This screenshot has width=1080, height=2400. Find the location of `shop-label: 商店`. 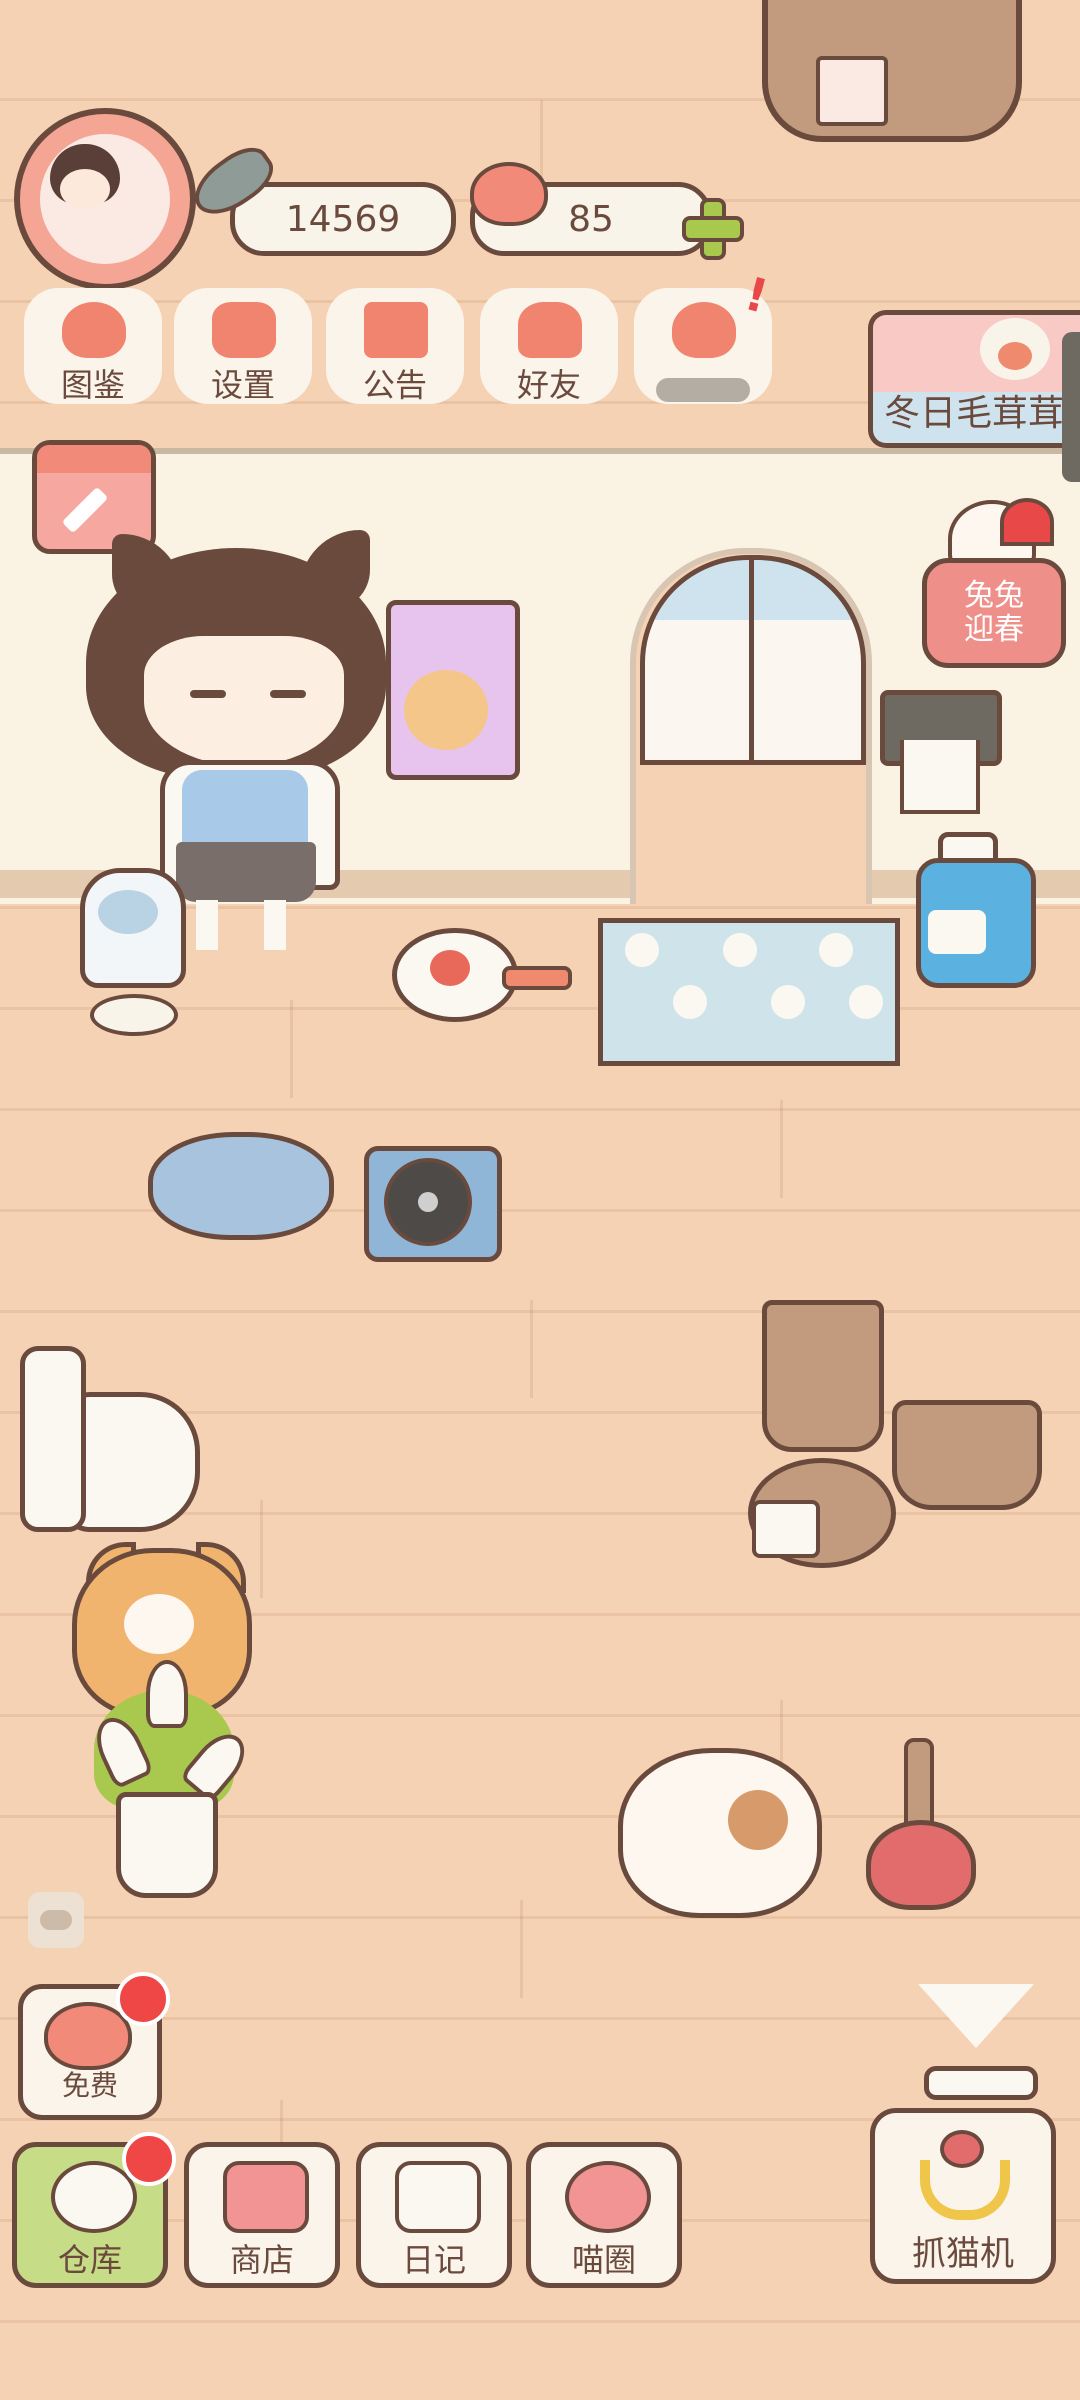

shop-label: 商店 is located at coordinates (261, 2260).